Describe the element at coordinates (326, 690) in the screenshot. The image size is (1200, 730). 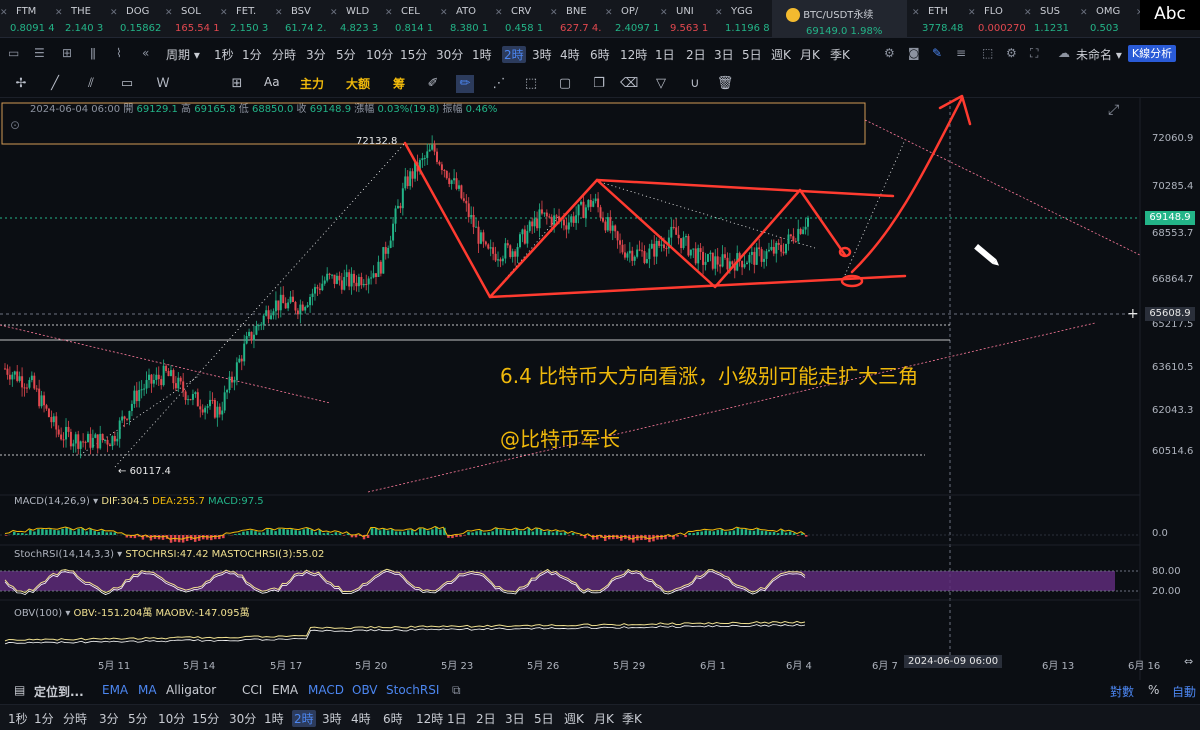
I see `indicator-toggle: MACD` at that location.